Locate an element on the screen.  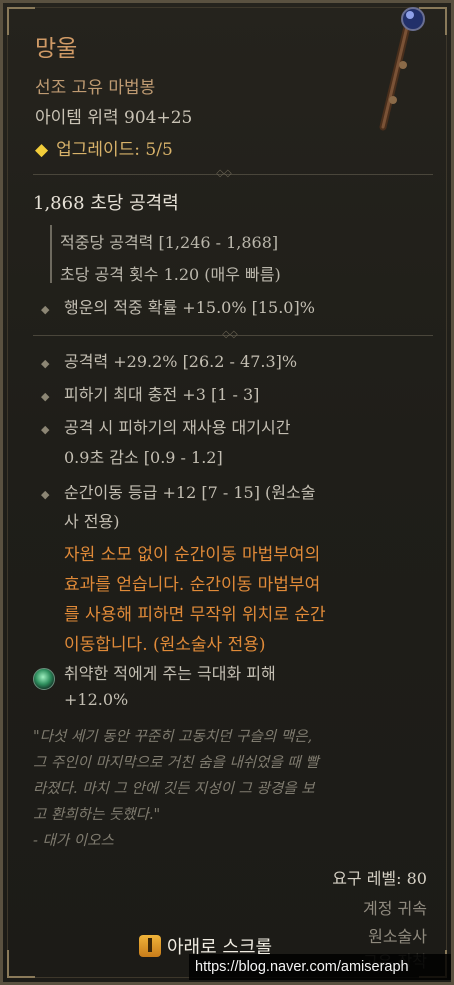
unique-power-line: 자원 소모 없이 순간이동 마법부여의 is located at coordinates (192, 555).